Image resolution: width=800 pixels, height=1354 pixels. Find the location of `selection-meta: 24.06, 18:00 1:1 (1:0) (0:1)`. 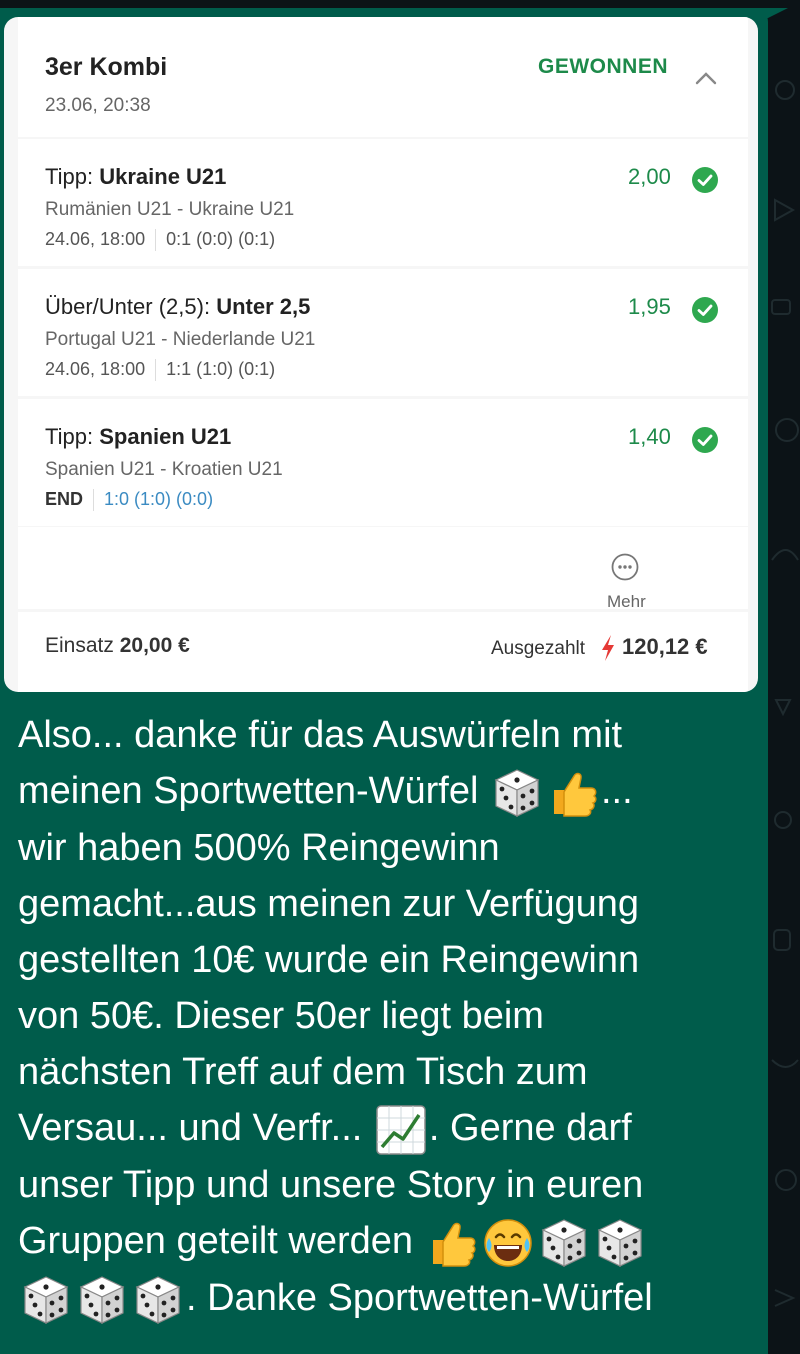

selection-meta: 24.06, 18:00 1:1 (1:0) (0:1) is located at coordinates (160, 370).